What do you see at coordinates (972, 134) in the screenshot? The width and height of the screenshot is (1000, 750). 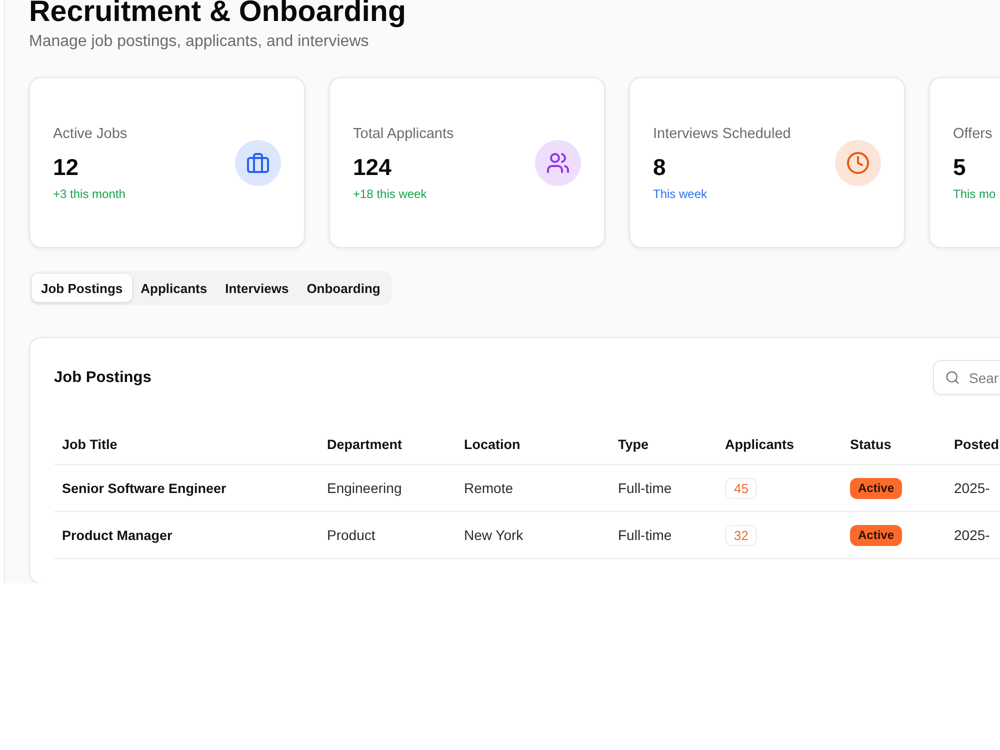 I see `stat-label: Offers` at bounding box center [972, 134].